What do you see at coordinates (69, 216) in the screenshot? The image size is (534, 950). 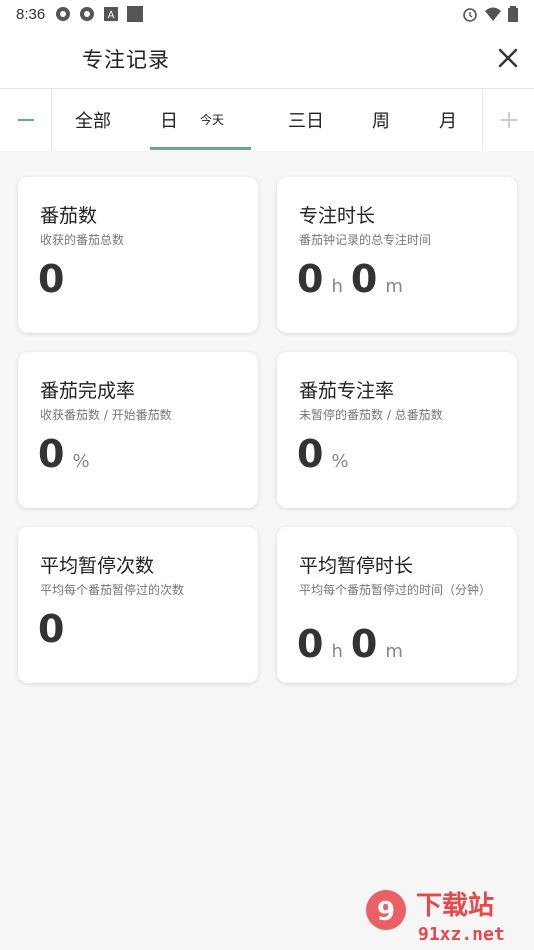 I see `card-title: 番茄数` at bounding box center [69, 216].